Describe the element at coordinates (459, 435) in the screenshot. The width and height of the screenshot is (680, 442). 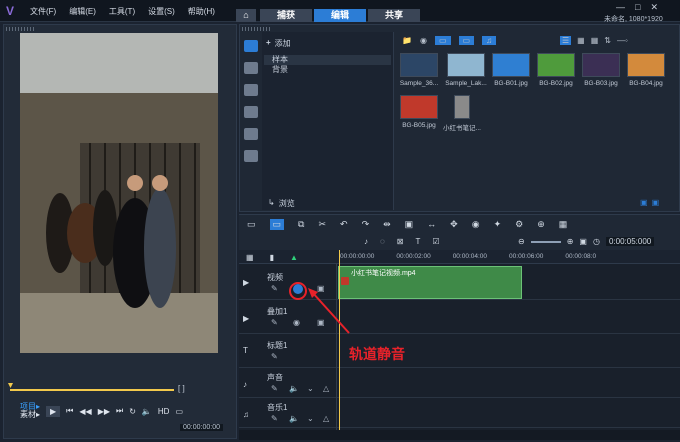
I see `timeline-scrollbar` at that location.